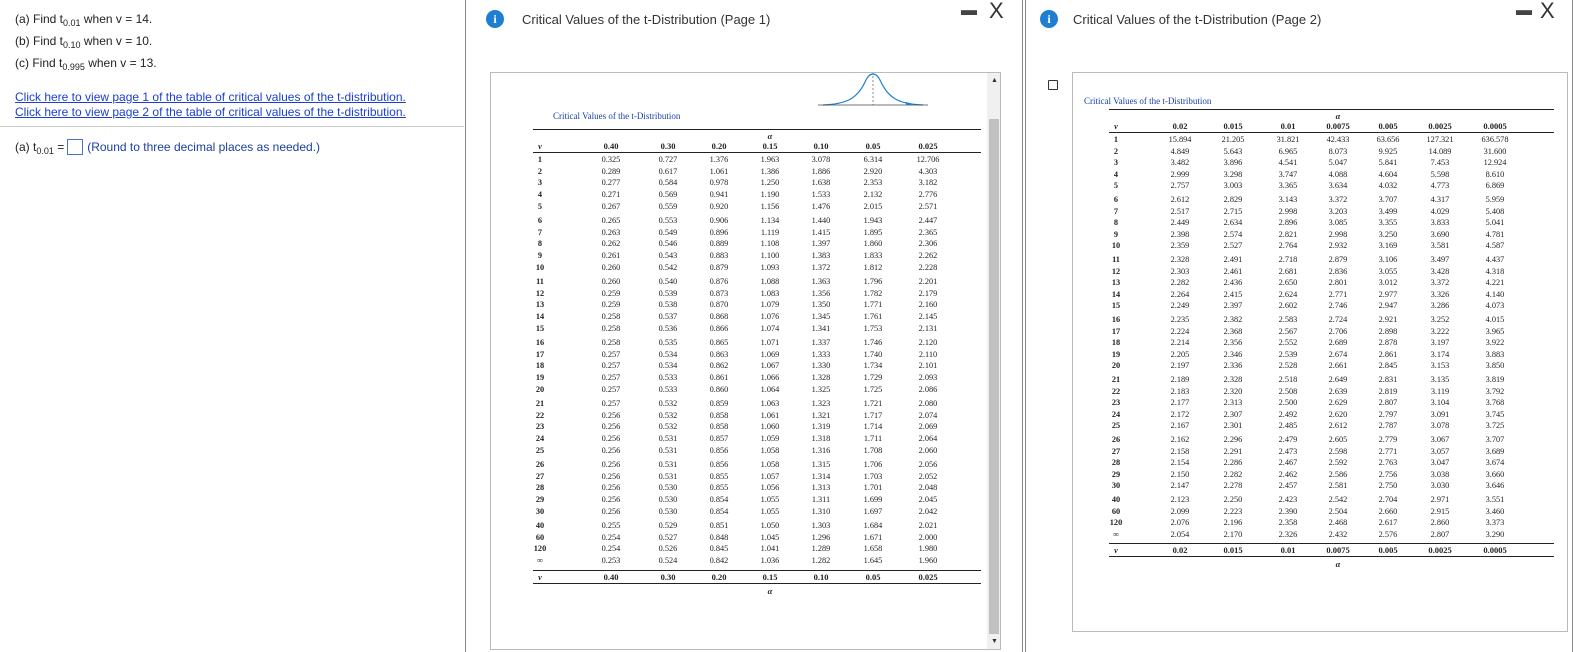 Image resolution: width=1573 pixels, height=652 pixels. Describe the element at coordinates (928, 342) in the screenshot. I see `value-cell: 2.120` at that location.